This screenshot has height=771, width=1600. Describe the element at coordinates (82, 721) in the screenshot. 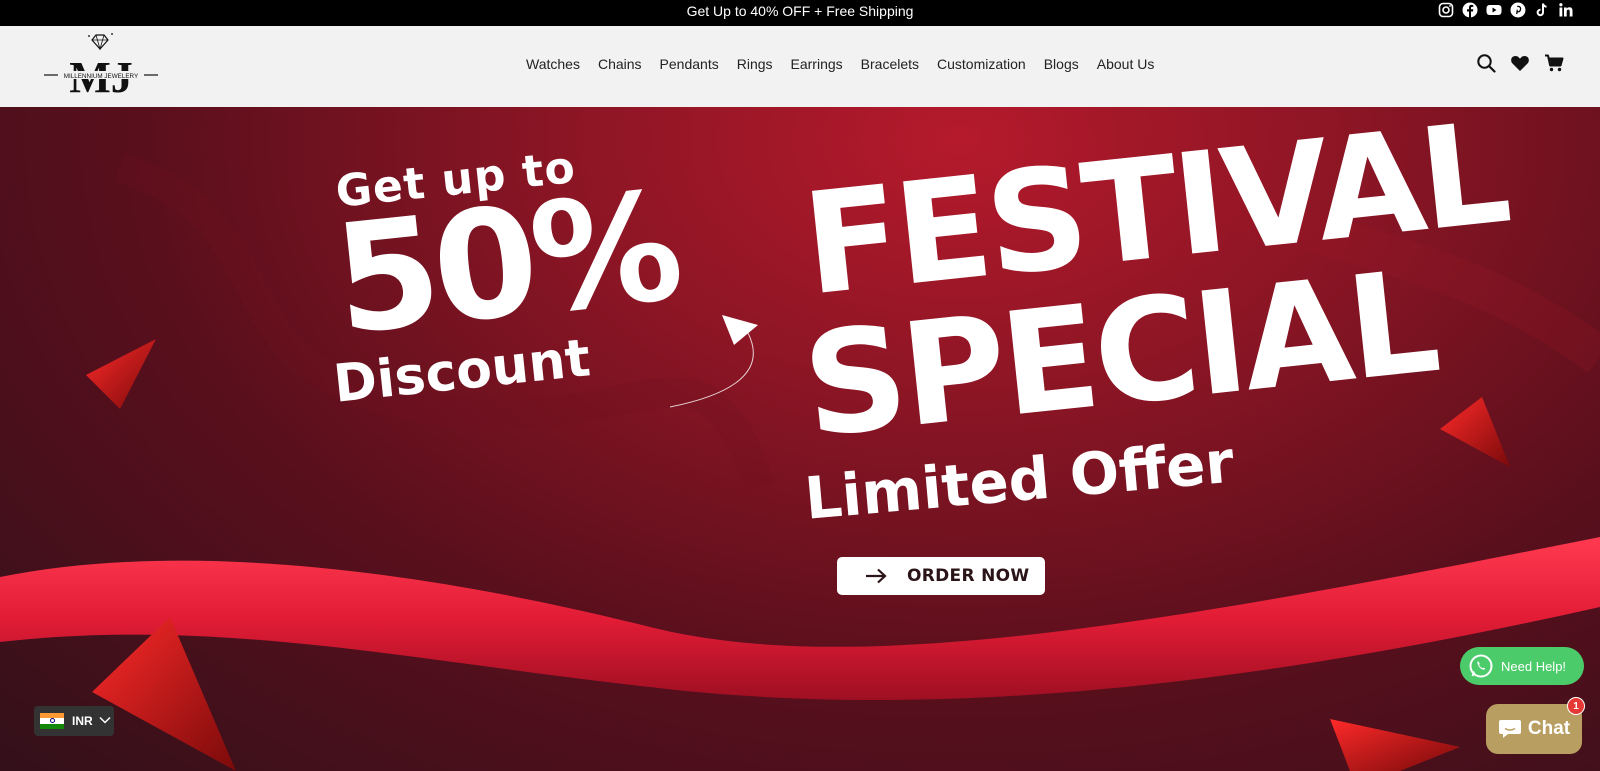

I see `currency-code: INR` at that location.